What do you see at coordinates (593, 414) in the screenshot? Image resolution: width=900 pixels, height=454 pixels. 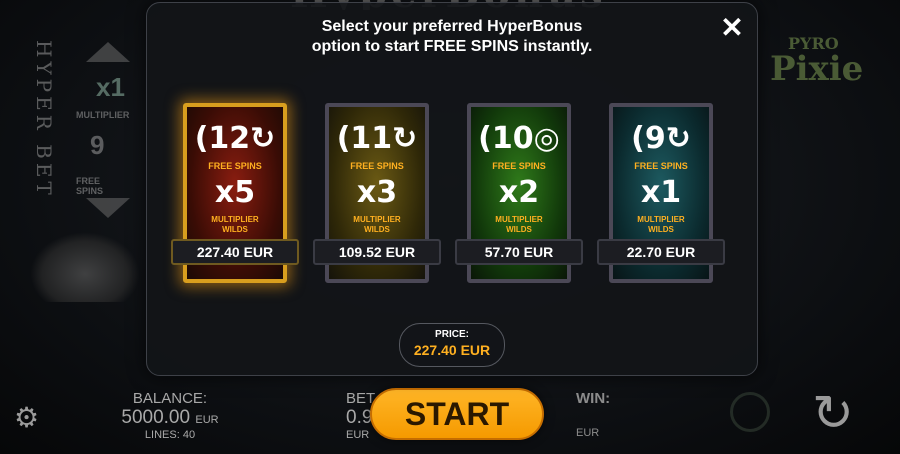 I see `win-display: WIN: EUR` at bounding box center [593, 414].